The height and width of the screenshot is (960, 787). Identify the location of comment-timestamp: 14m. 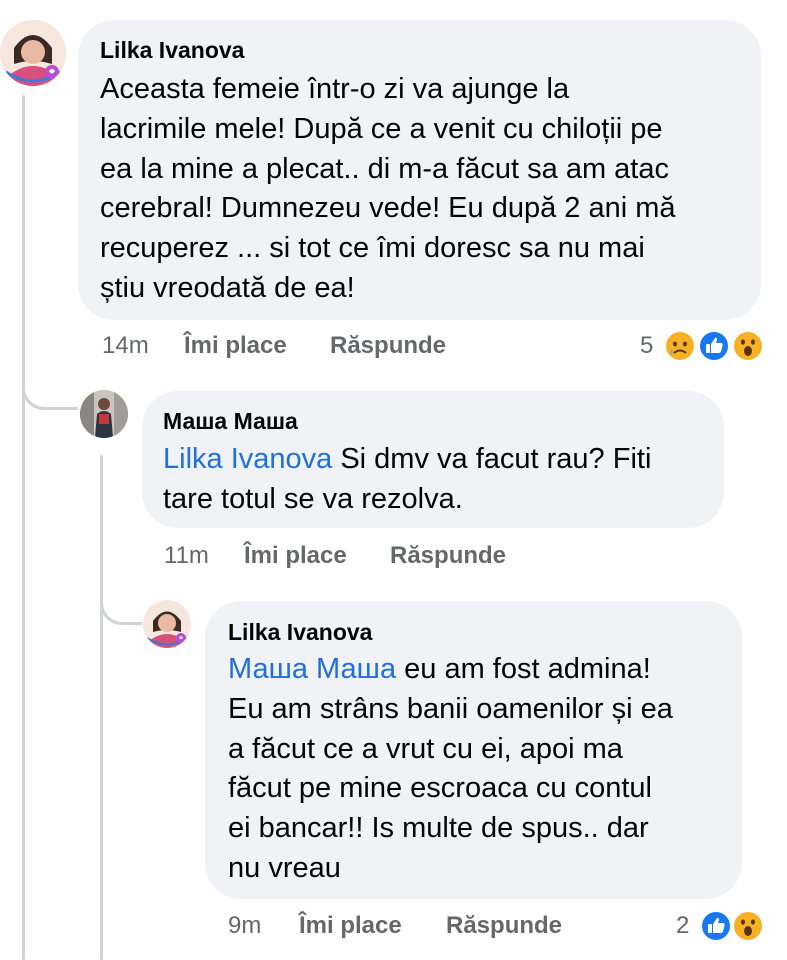
(125, 346).